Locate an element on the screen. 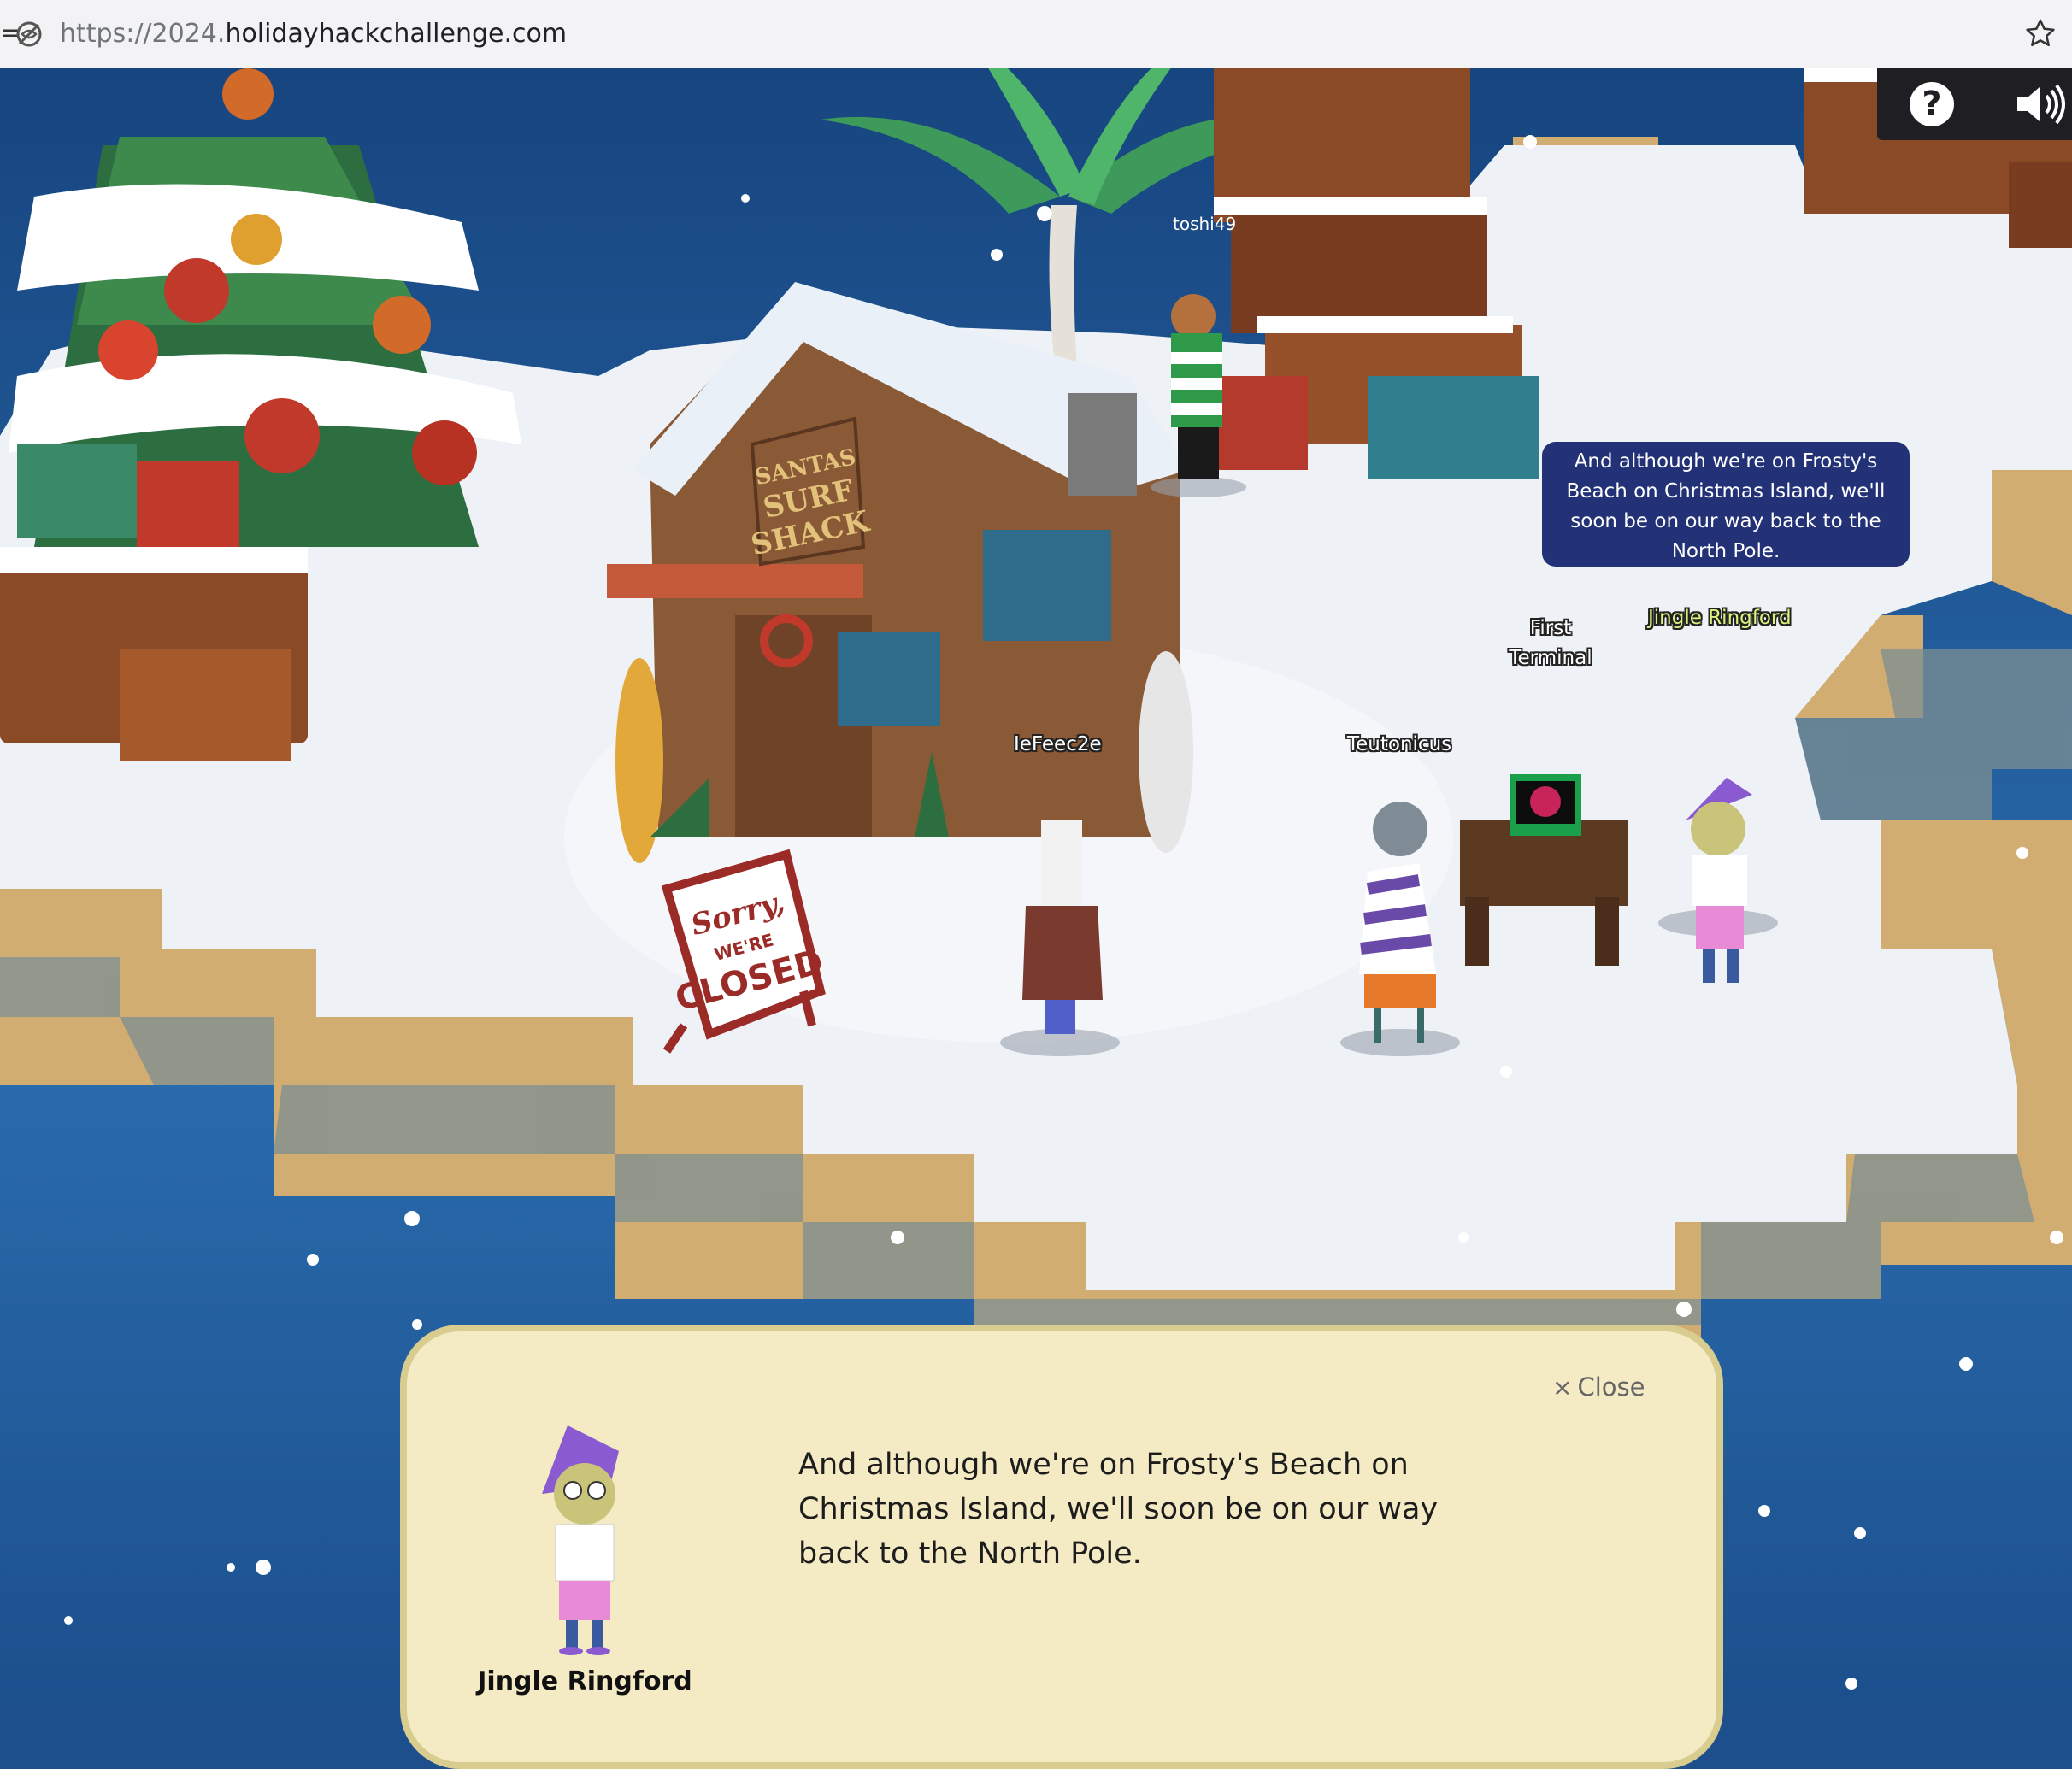 This screenshot has height=1769, width=2072. url-domain: holidayhackchallenge.com is located at coordinates (397, 34).